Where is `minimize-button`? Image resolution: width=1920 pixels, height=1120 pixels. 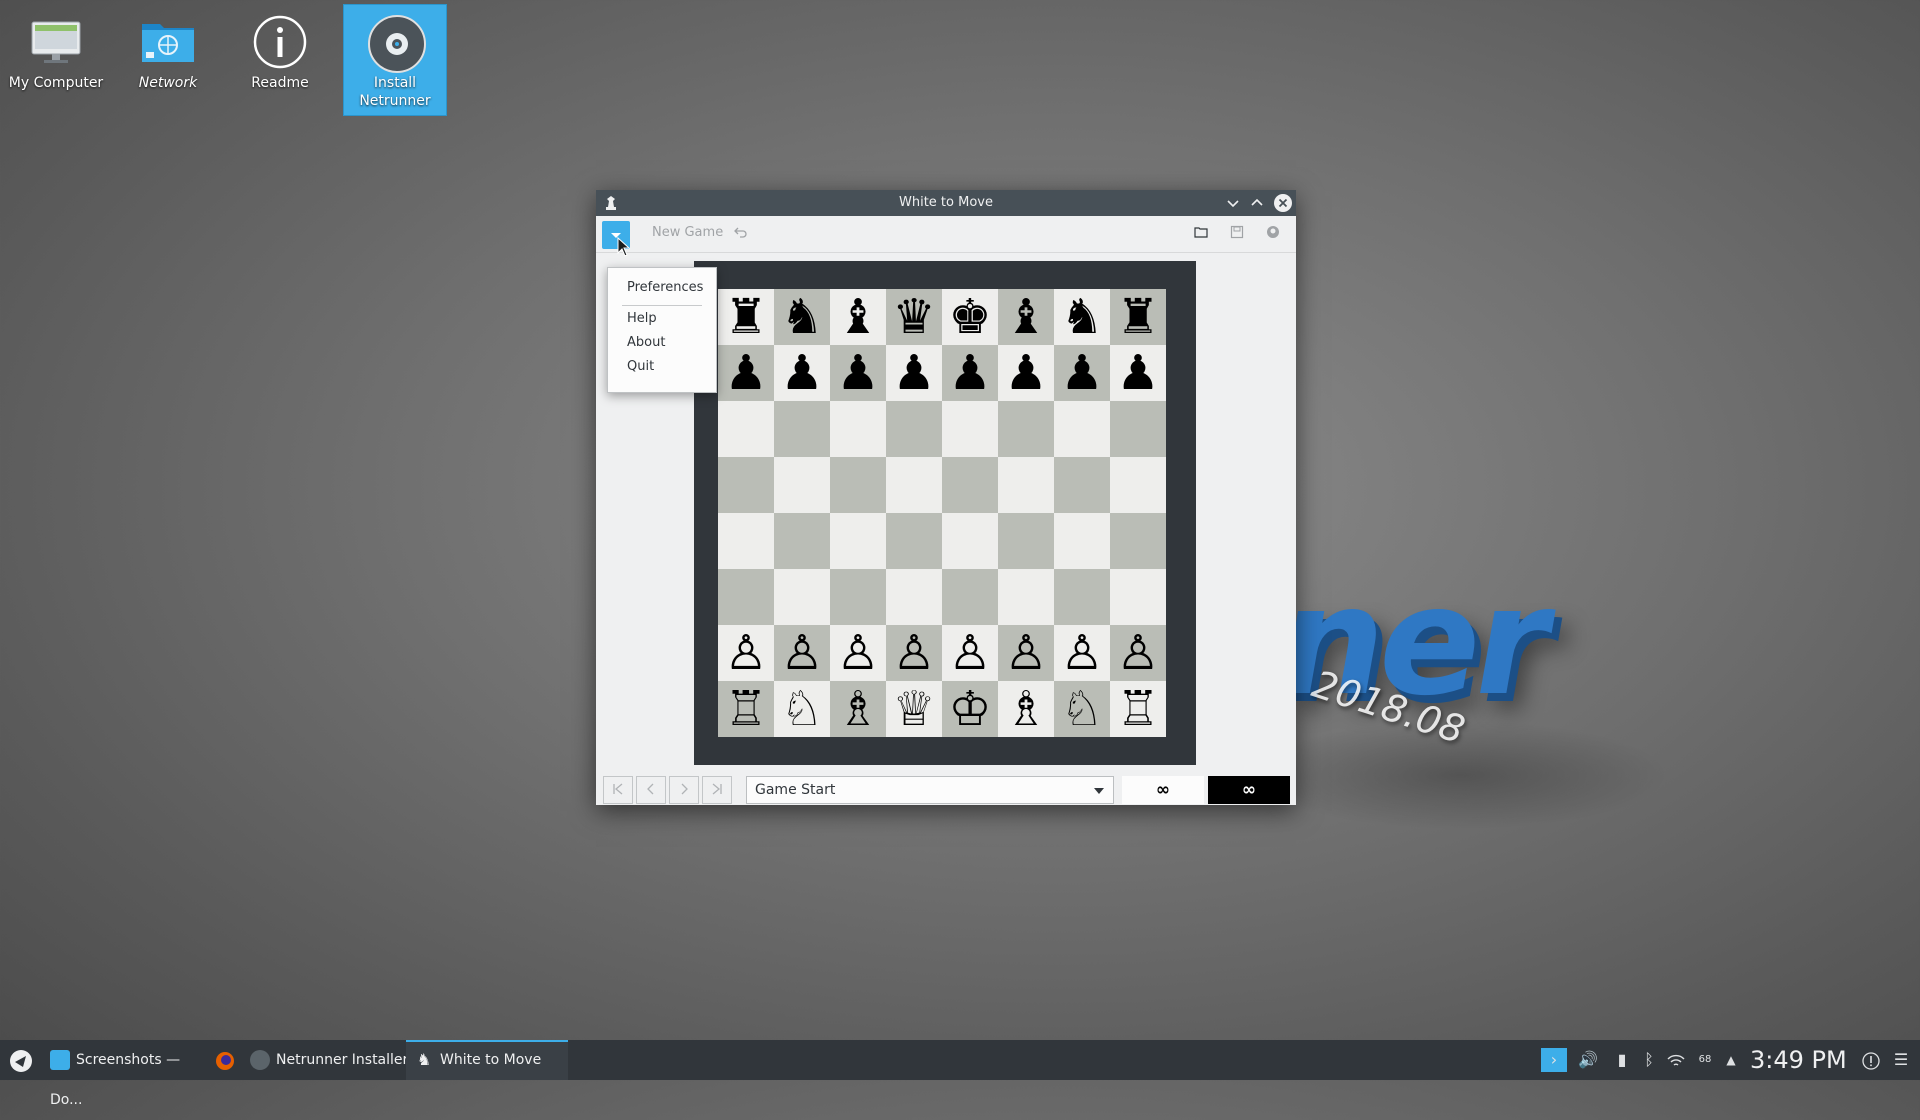 minimize-button is located at coordinates (1233, 203).